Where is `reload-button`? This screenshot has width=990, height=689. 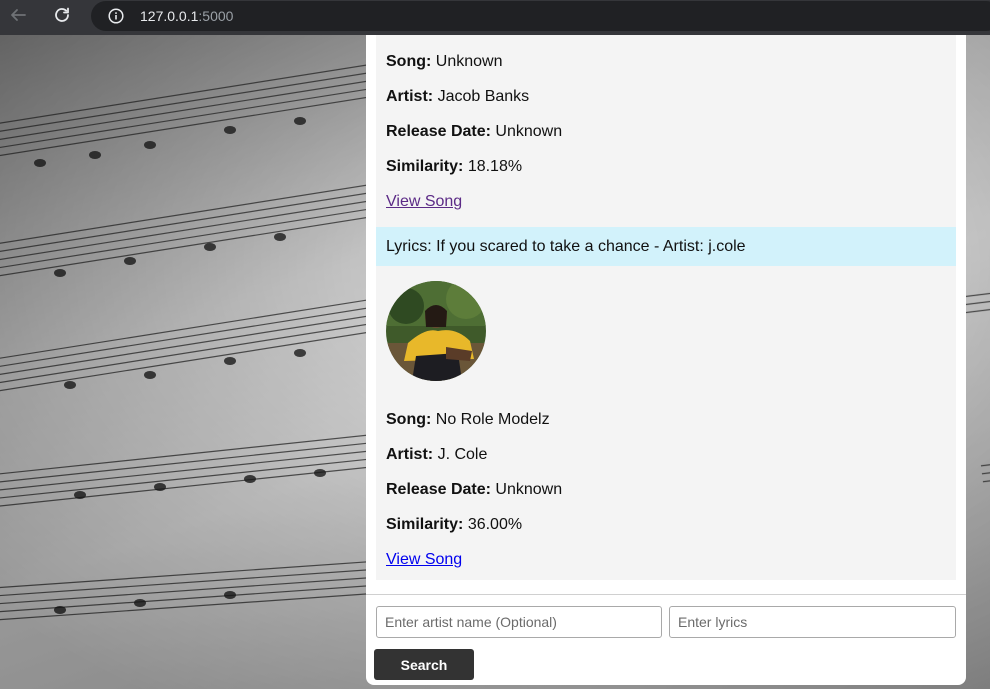 reload-button is located at coordinates (62, 15).